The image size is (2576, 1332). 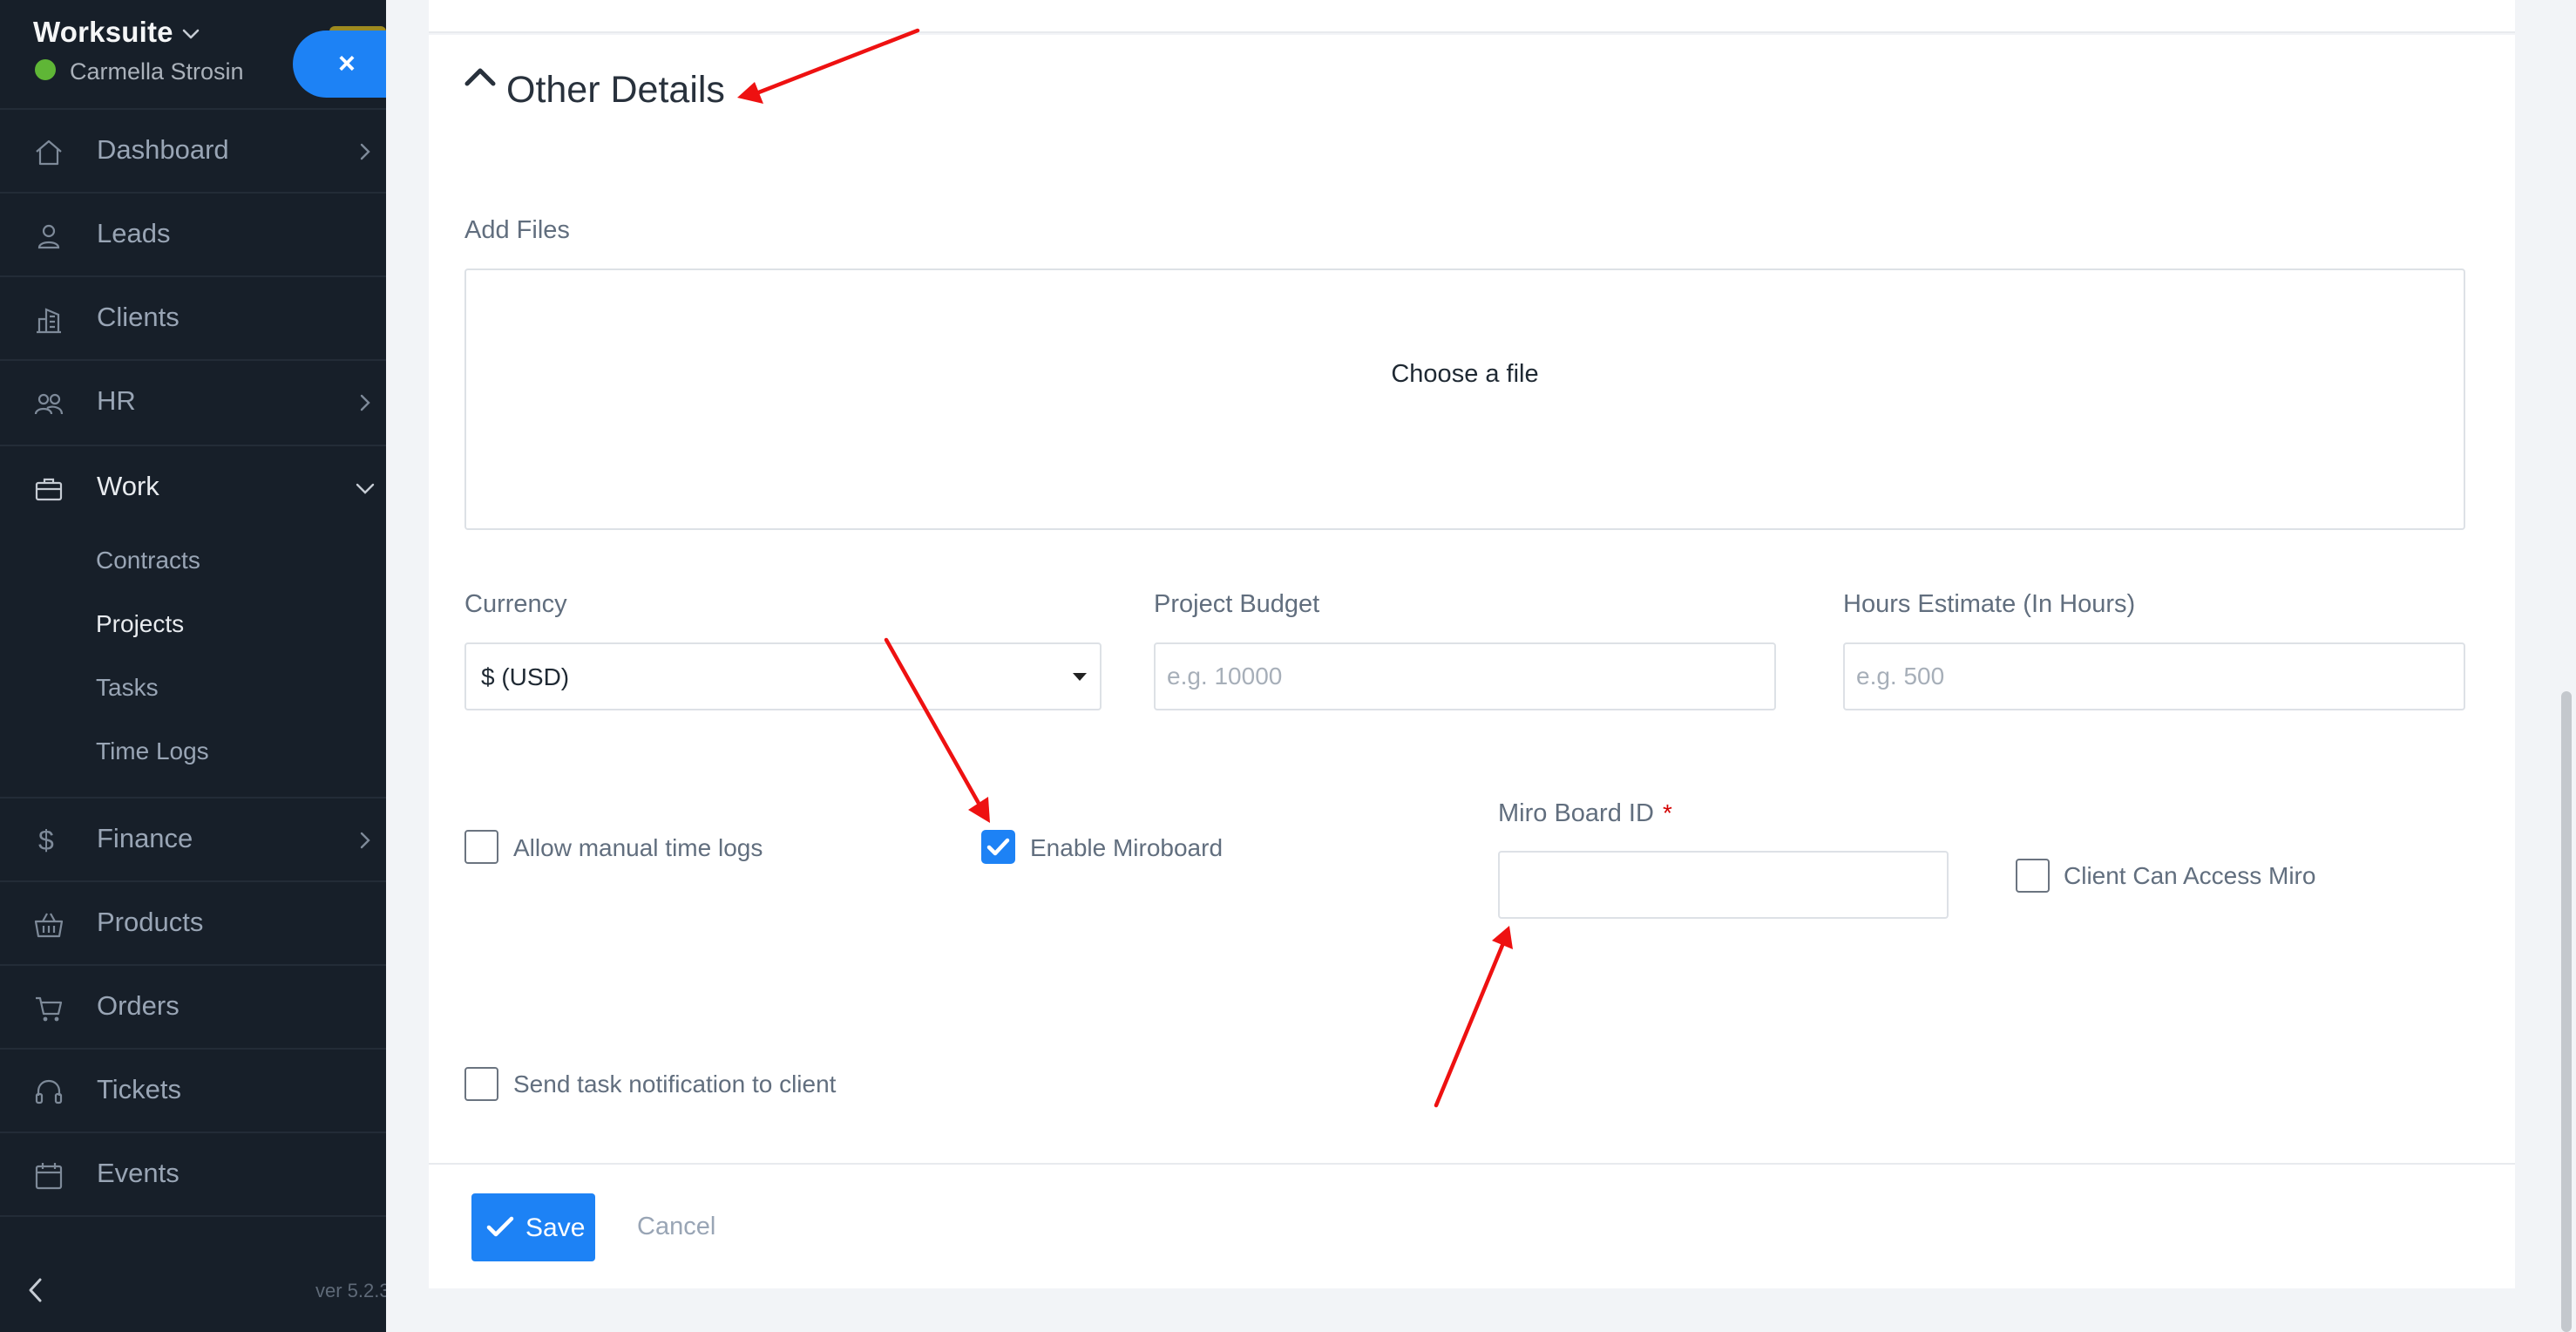 What do you see at coordinates (1080, 677) in the screenshot?
I see `caret-down-icon` at bounding box center [1080, 677].